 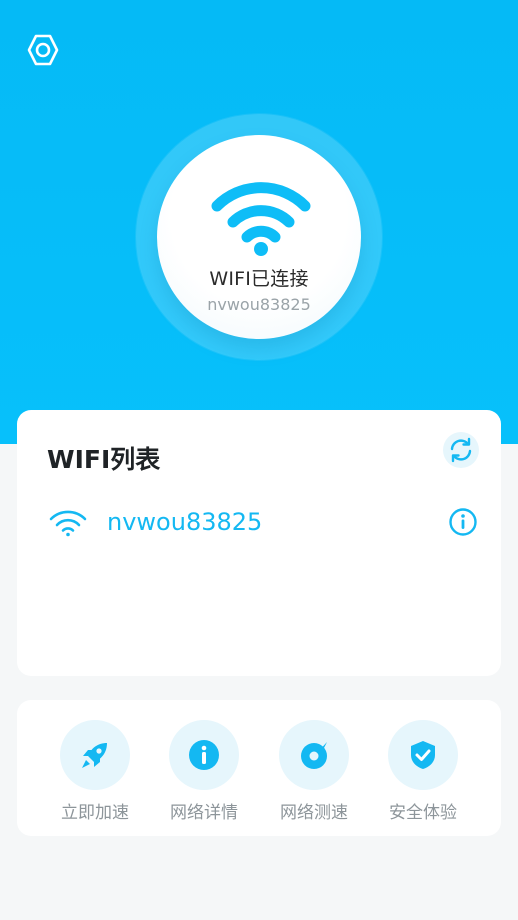 I want to click on tool-label: 网络测速, so click(x=314, y=813).